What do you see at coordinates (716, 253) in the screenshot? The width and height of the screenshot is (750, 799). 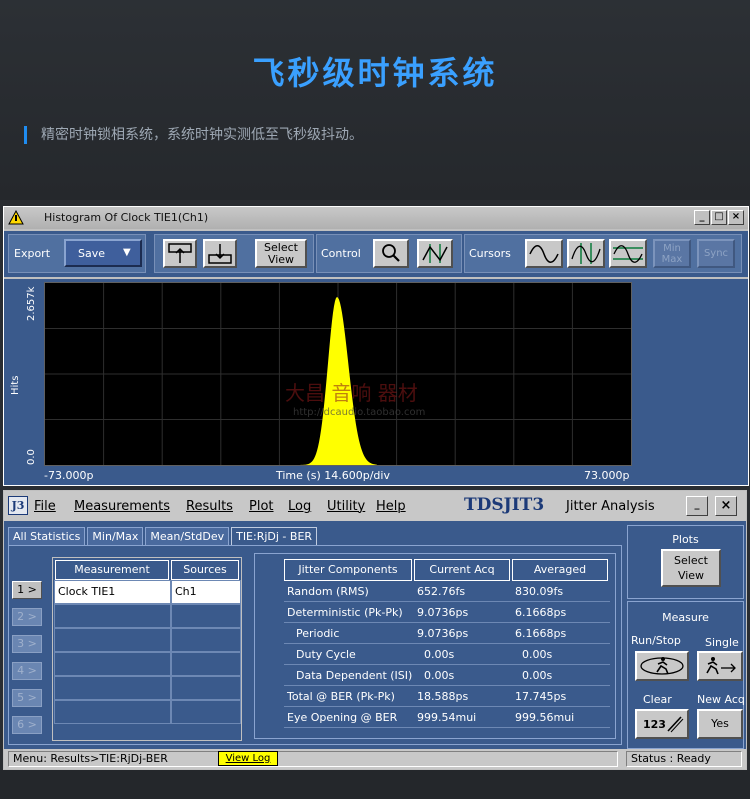 I see `sync-button: Sync` at bounding box center [716, 253].